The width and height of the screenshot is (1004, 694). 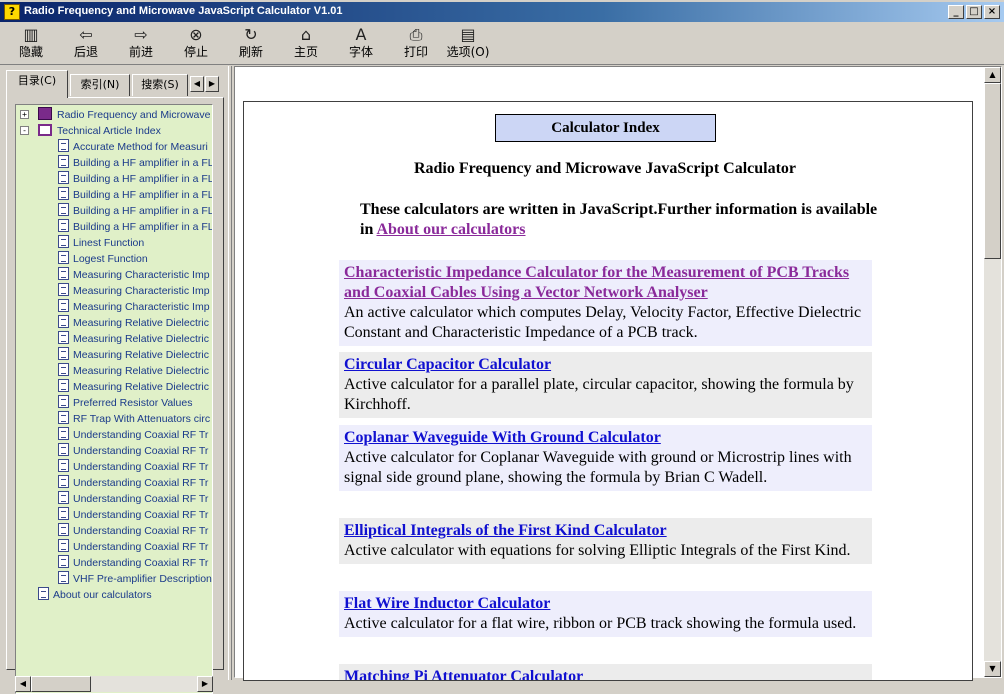 I want to click on calculator-link: Matching Pi Attenuator Calculator, so click(x=463, y=674).